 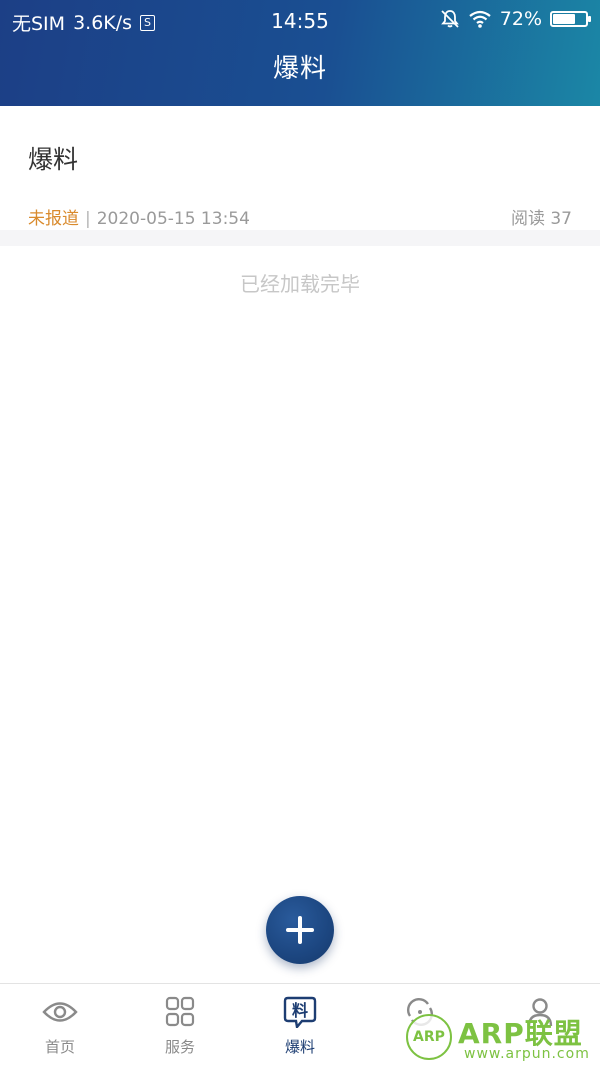 I want to click on page-title: 爆料, so click(x=299, y=69).